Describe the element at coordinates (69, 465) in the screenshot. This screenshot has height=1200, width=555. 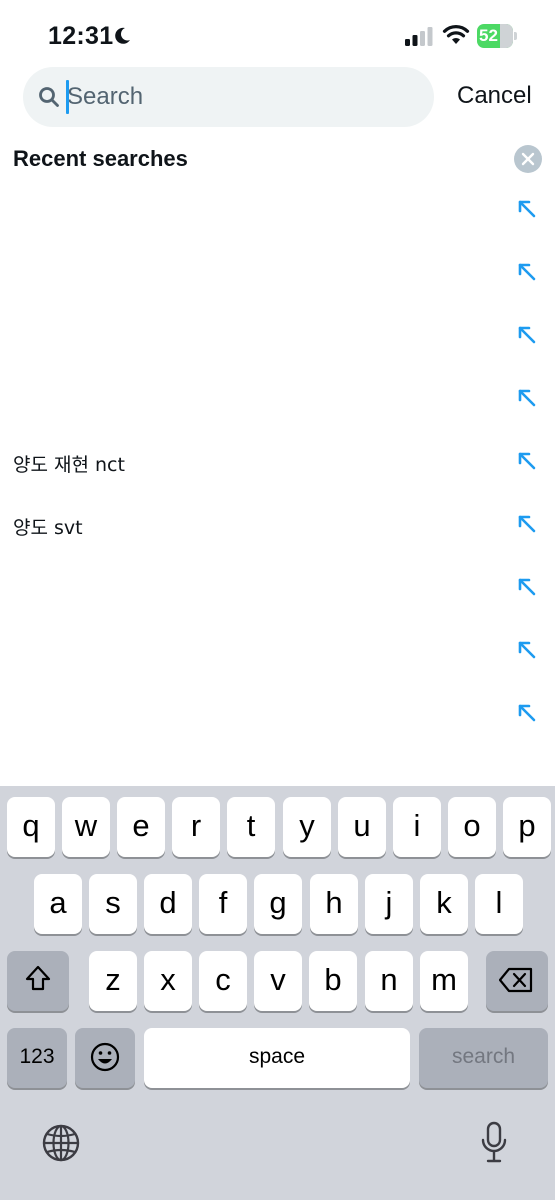
I see `recent-search-label: 양도 재현 nct` at that location.